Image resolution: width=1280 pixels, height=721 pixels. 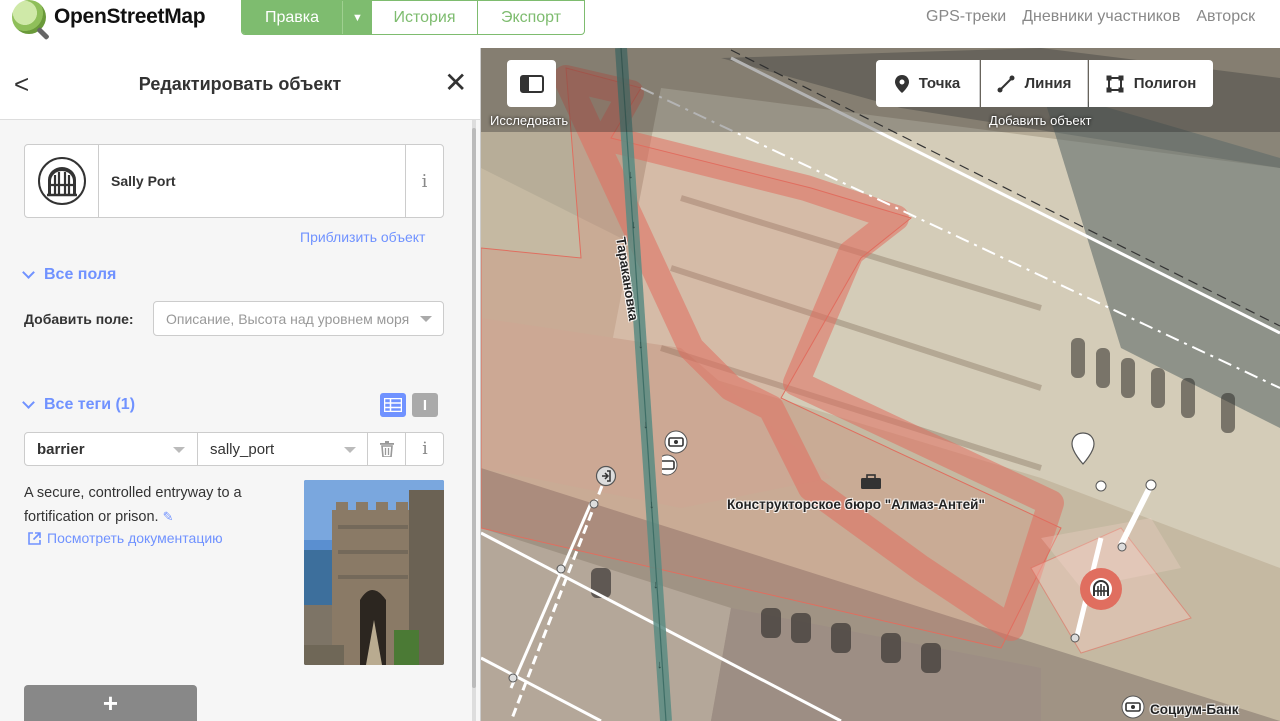 I want to click on sidebar-header: < Редактировать объект ✕, so click(x=240, y=84).